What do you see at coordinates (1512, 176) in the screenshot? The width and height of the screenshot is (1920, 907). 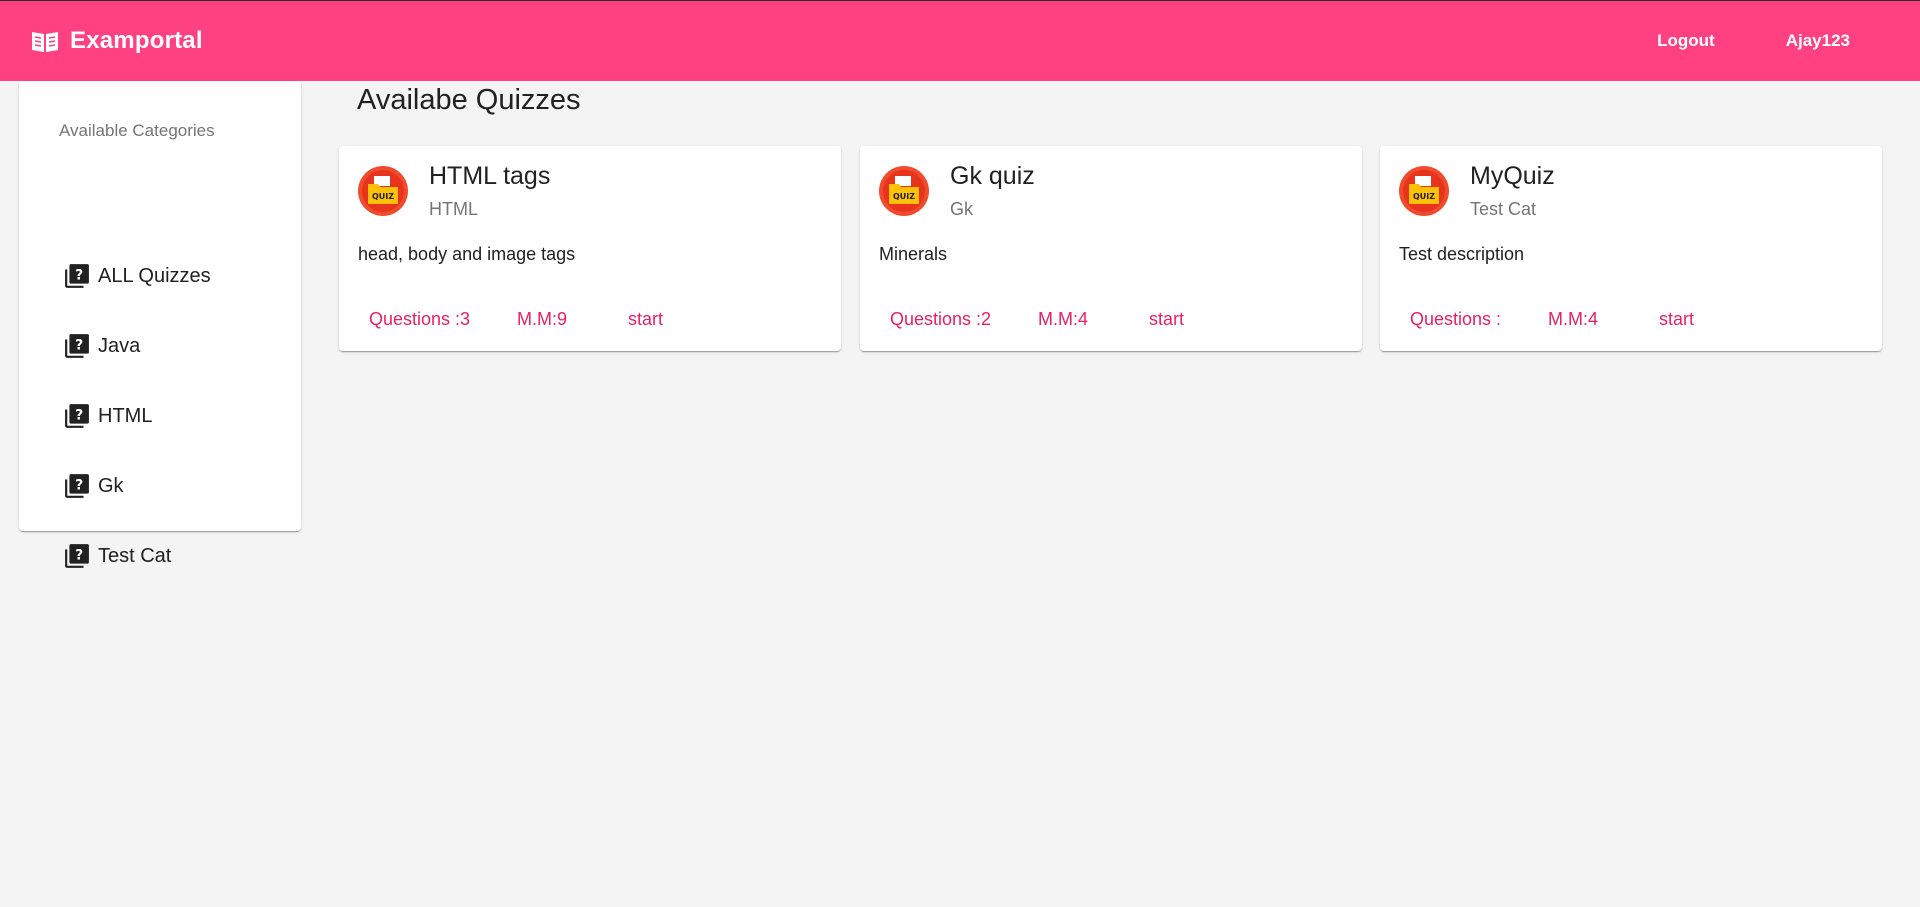 I see `quiz-title: MyQuiz` at bounding box center [1512, 176].